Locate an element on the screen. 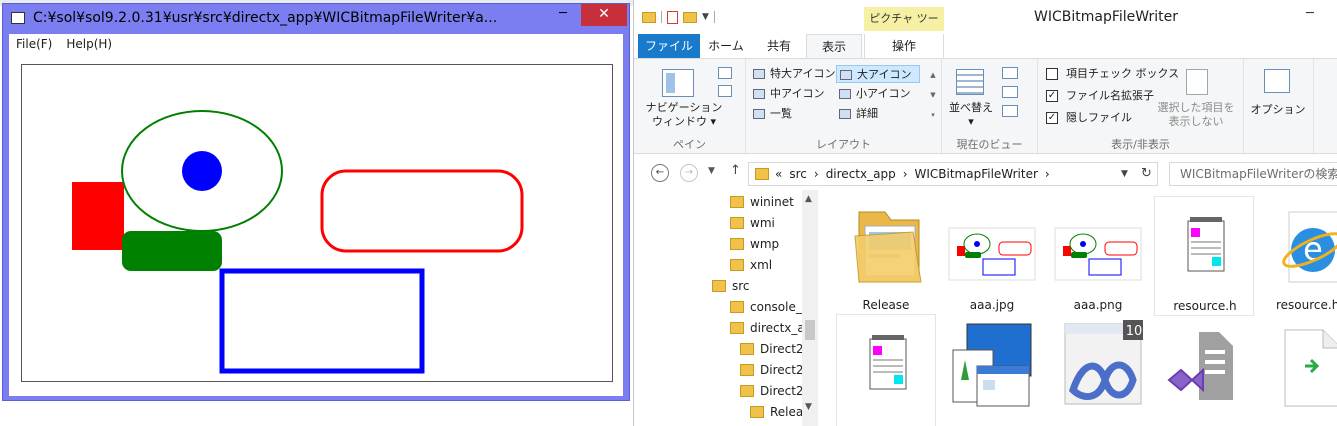  hide-selected-button: 選択した項目を 表示しない is located at coordinates (1196, 115).